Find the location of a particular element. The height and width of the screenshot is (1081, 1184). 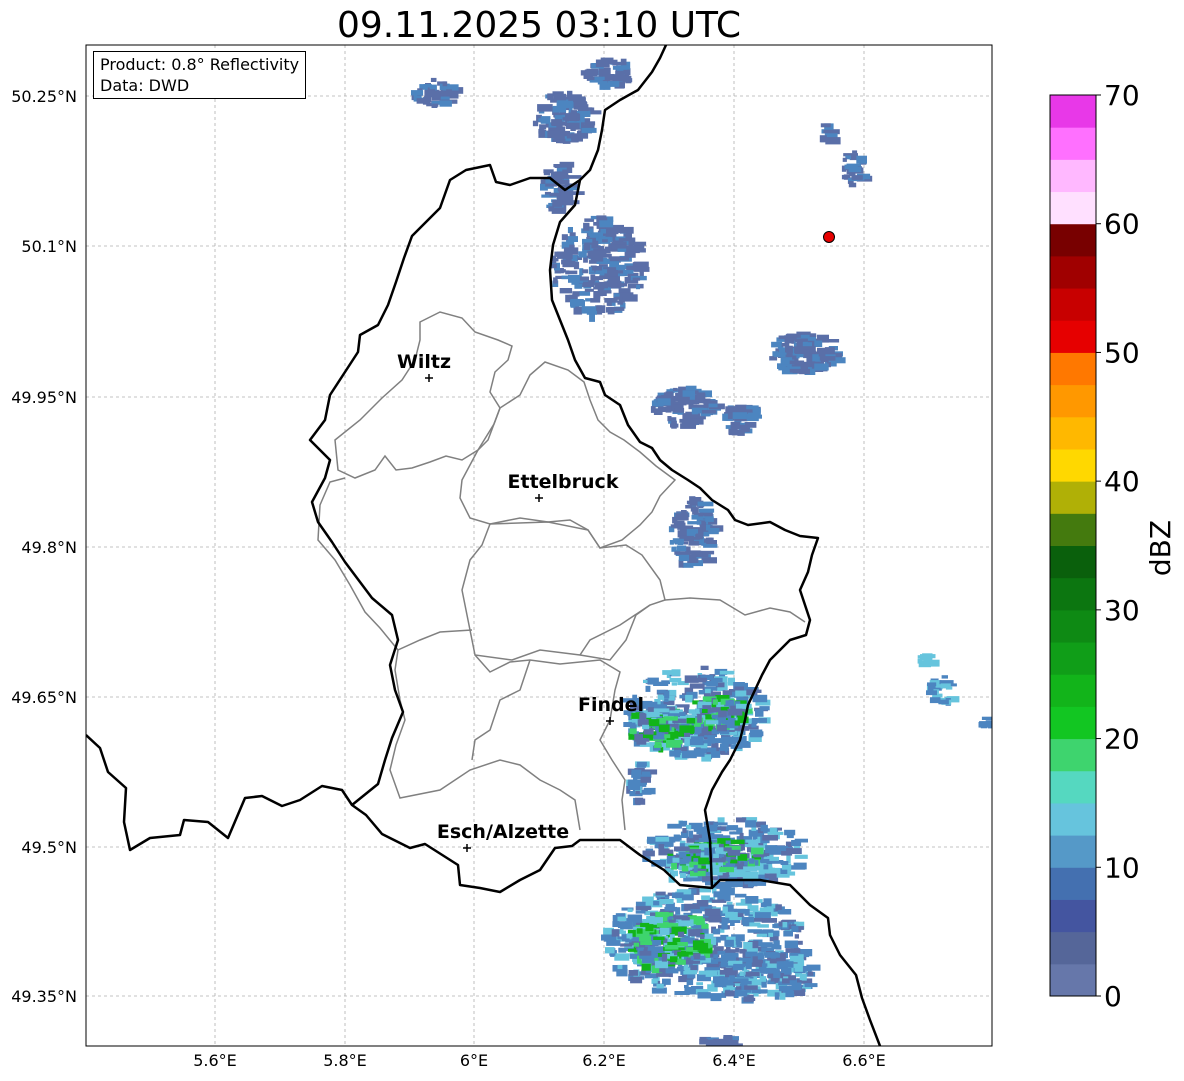

product-label: Product: 0.8° Reflectivity is located at coordinates (200, 64).